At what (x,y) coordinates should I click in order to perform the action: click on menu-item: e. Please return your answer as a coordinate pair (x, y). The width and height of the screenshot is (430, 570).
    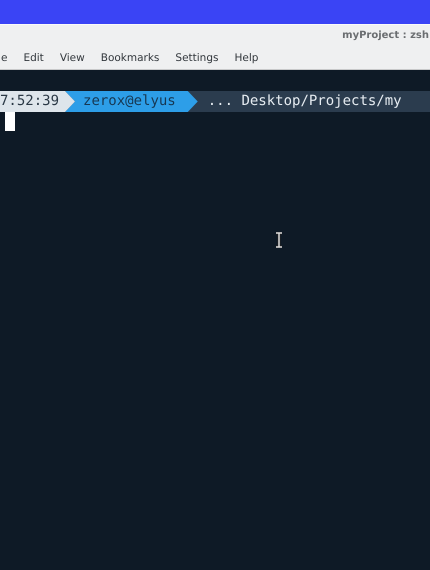
    Looking at the image, I should click on (8, 58).